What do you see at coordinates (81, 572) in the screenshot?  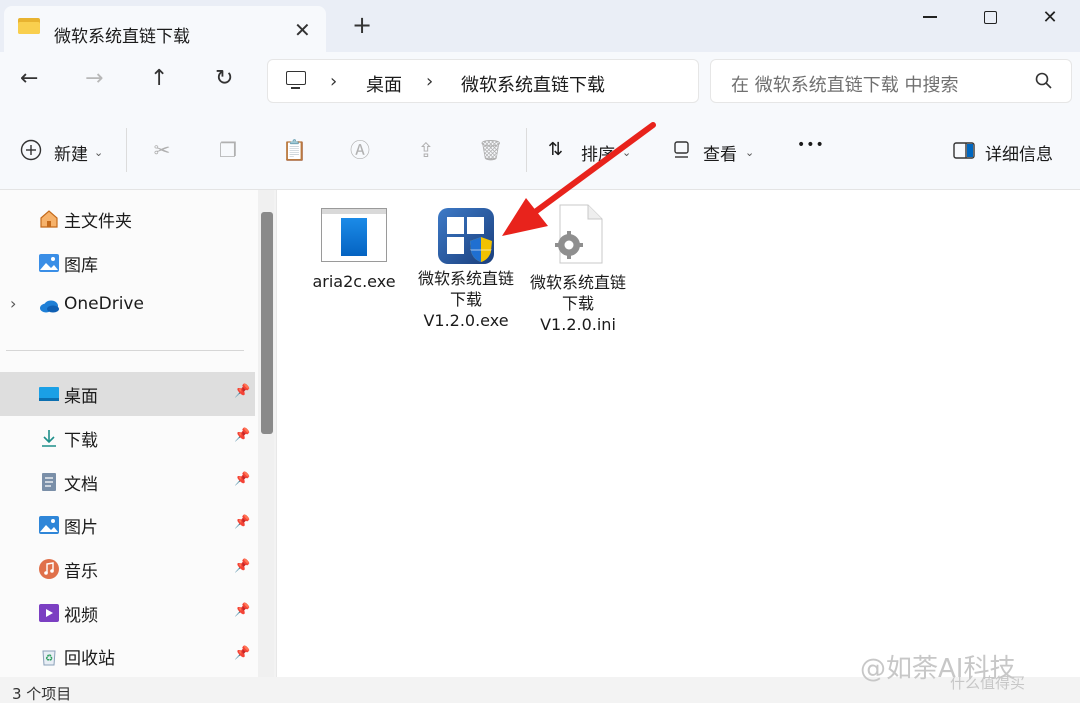 I see `sidebar-item-label: 音乐` at bounding box center [81, 572].